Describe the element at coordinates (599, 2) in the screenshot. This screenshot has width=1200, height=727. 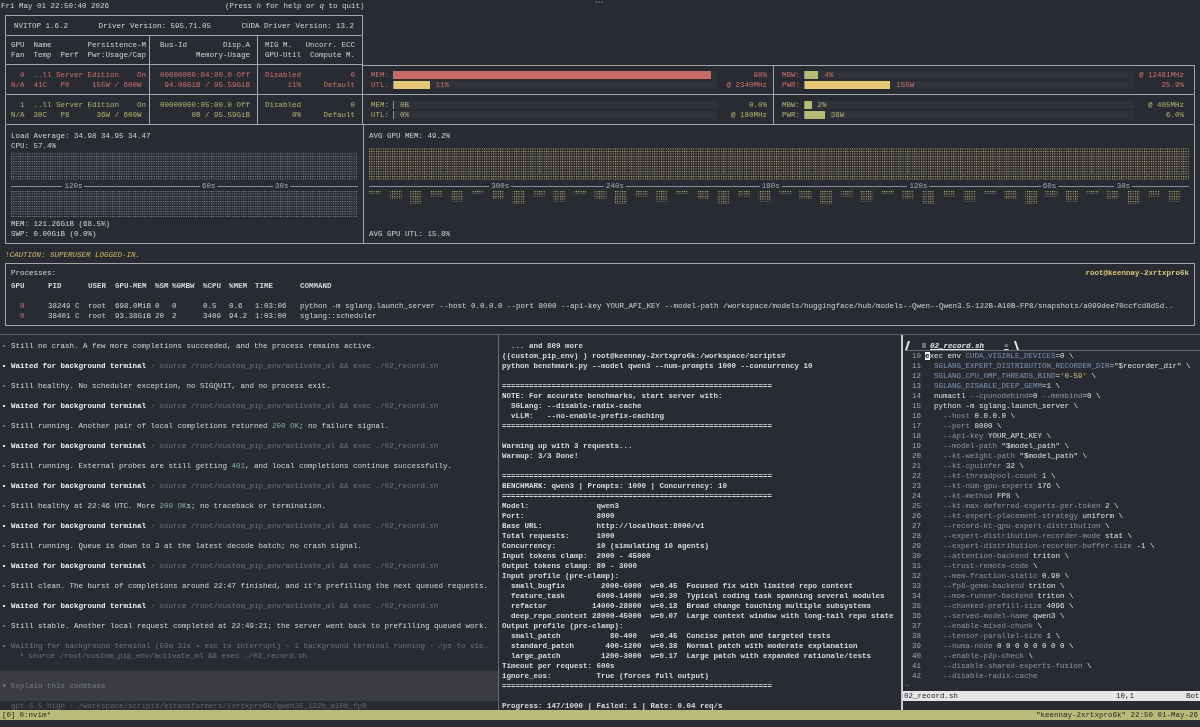
I see `drag-handle-icon` at that location.